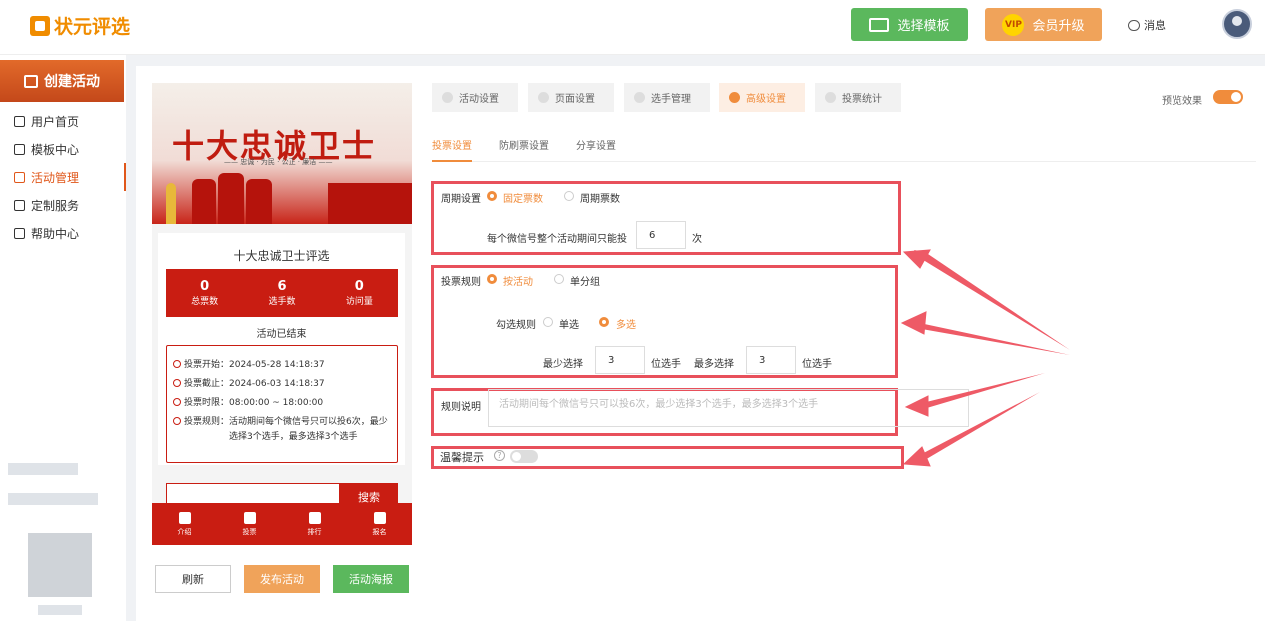  Describe the element at coordinates (985, 358) in the screenshot. I see `annotation-arrows` at that location.